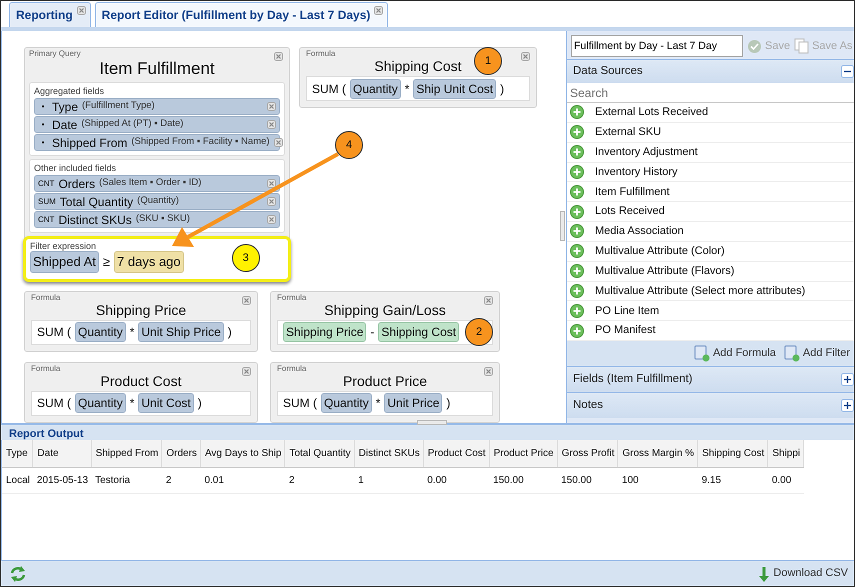  What do you see at coordinates (157, 201) in the screenshot?
I see `field-pill: SUM Total Quantity (Quantity)` at bounding box center [157, 201].